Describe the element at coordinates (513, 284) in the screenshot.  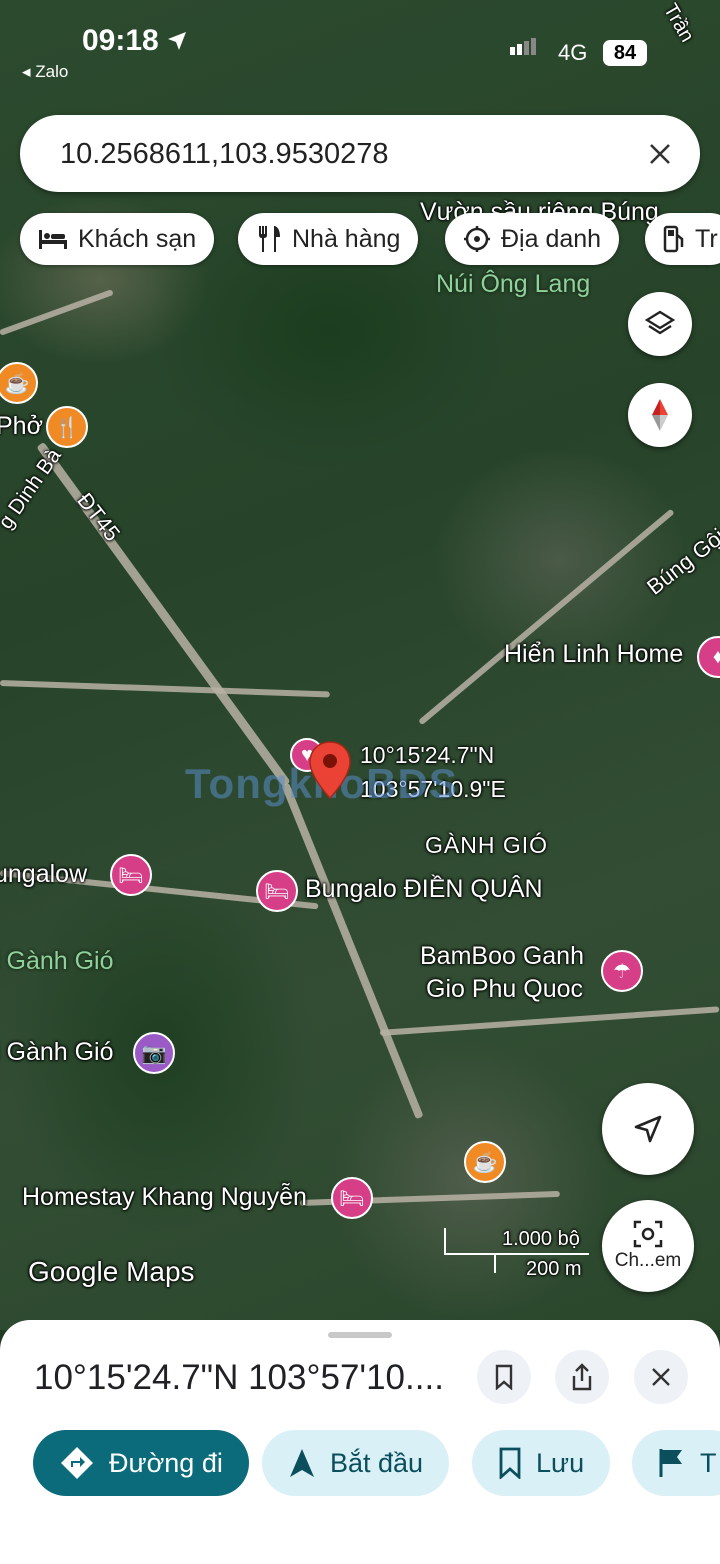
I see `label-nui-ong-lang: Núi Ông Lang` at that location.